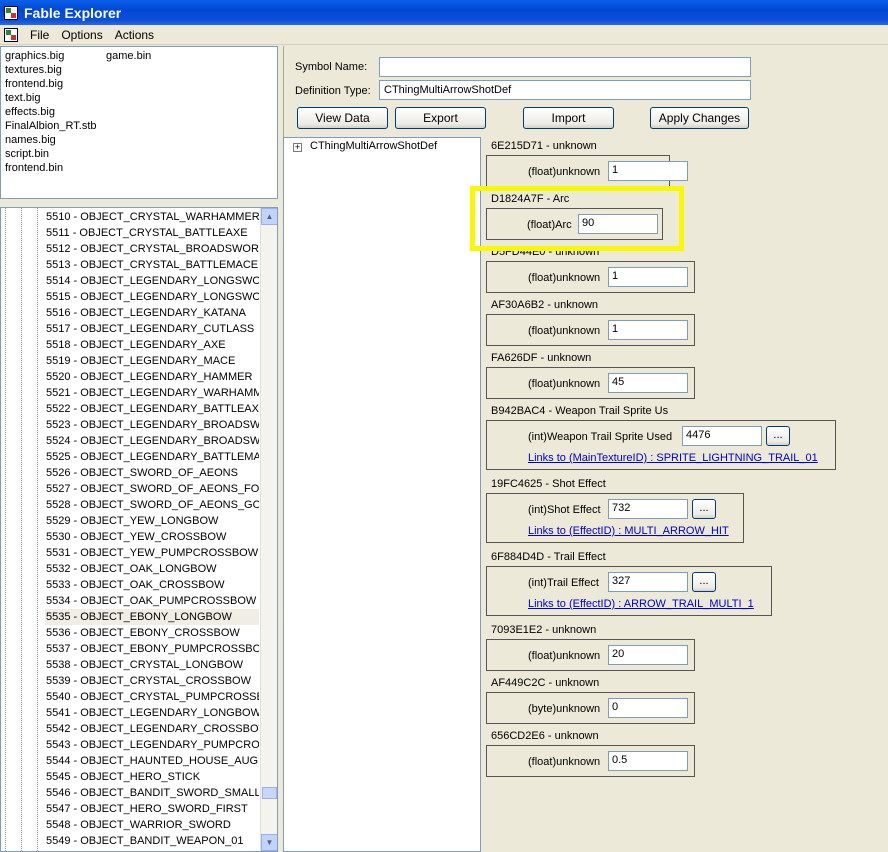  Describe the element at coordinates (544, 146) in the screenshot. I see `property-section-title: 6E215D71 - unknown` at that location.